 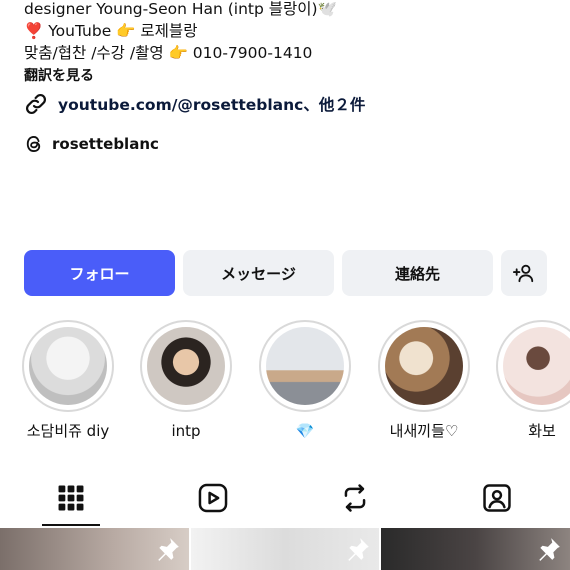 I want to click on highlight-label: 💎, so click(x=305, y=431).